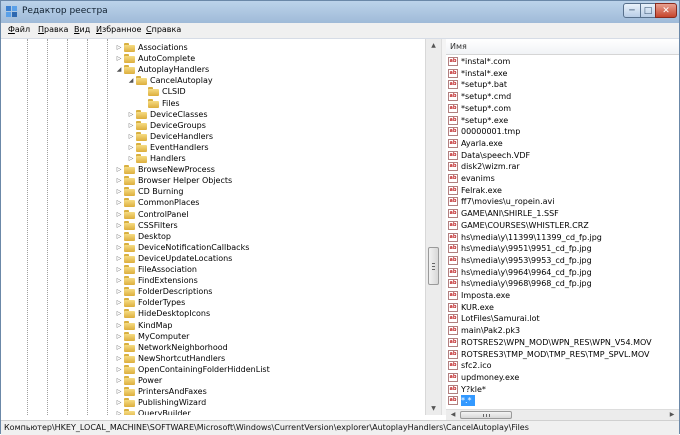 The width and height of the screenshot is (680, 435). I want to click on close-button: ✕, so click(666, 10).